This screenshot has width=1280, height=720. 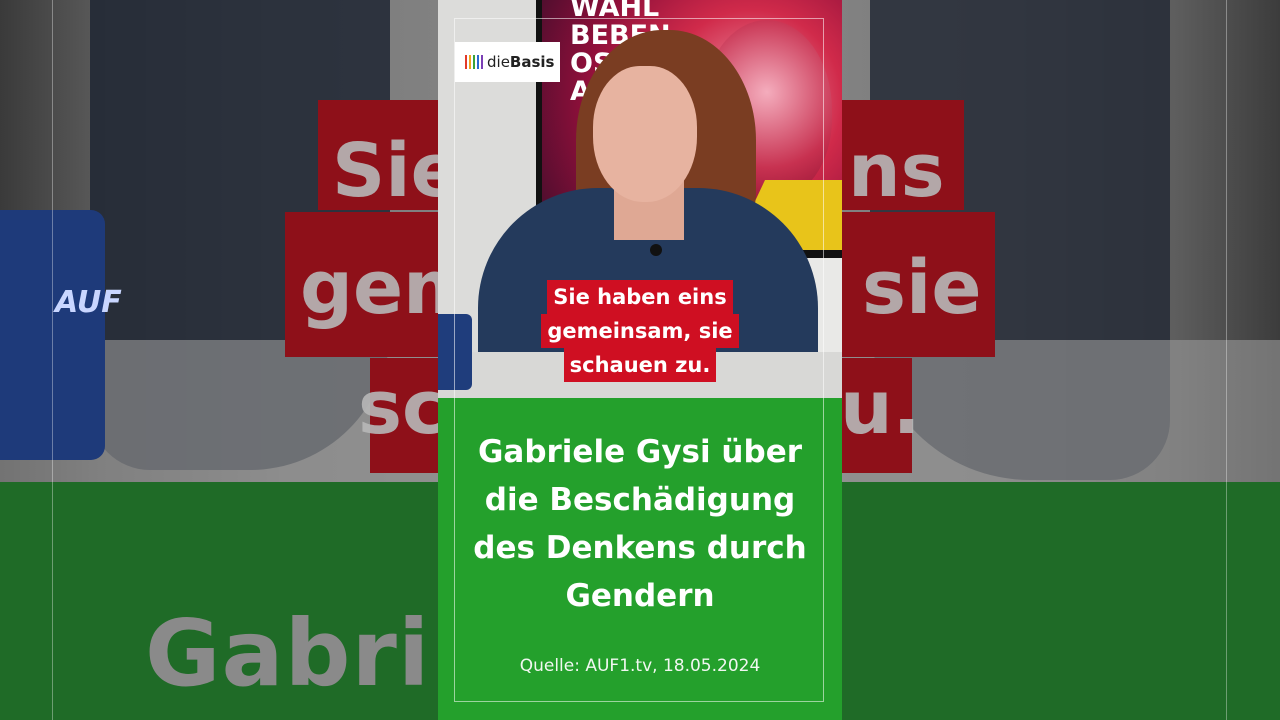 I want to click on caption-line: Sie haben eins, so click(x=640, y=297).